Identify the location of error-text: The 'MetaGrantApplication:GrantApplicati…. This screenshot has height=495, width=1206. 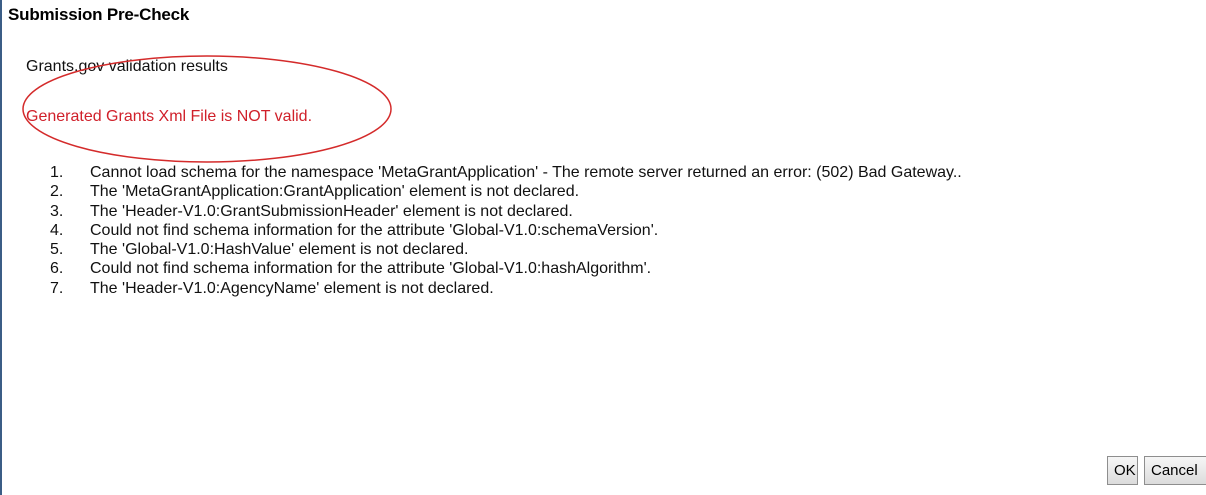
(335, 192).